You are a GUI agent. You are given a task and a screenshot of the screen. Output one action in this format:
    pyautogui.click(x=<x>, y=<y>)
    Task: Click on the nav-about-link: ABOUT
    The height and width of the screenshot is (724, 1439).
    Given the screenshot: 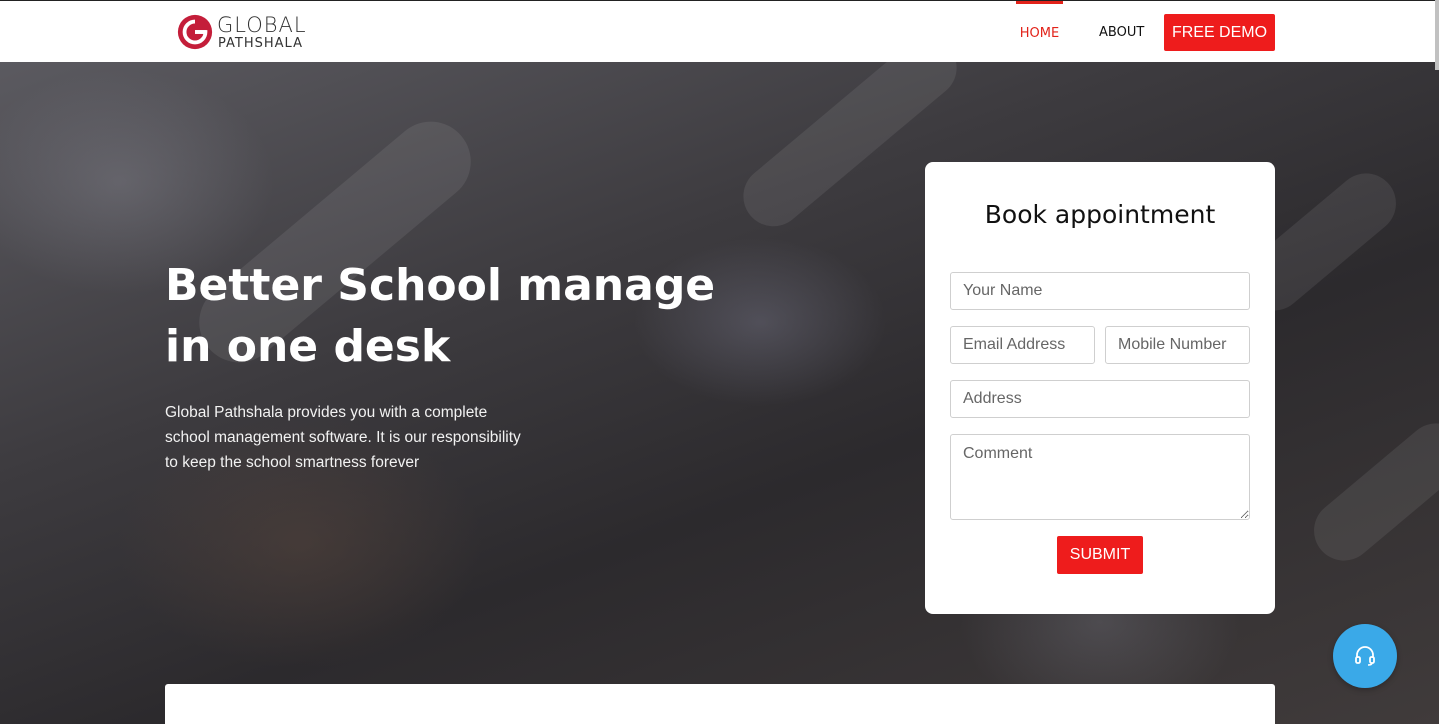 What is the action you would take?
    pyautogui.click(x=1121, y=32)
    